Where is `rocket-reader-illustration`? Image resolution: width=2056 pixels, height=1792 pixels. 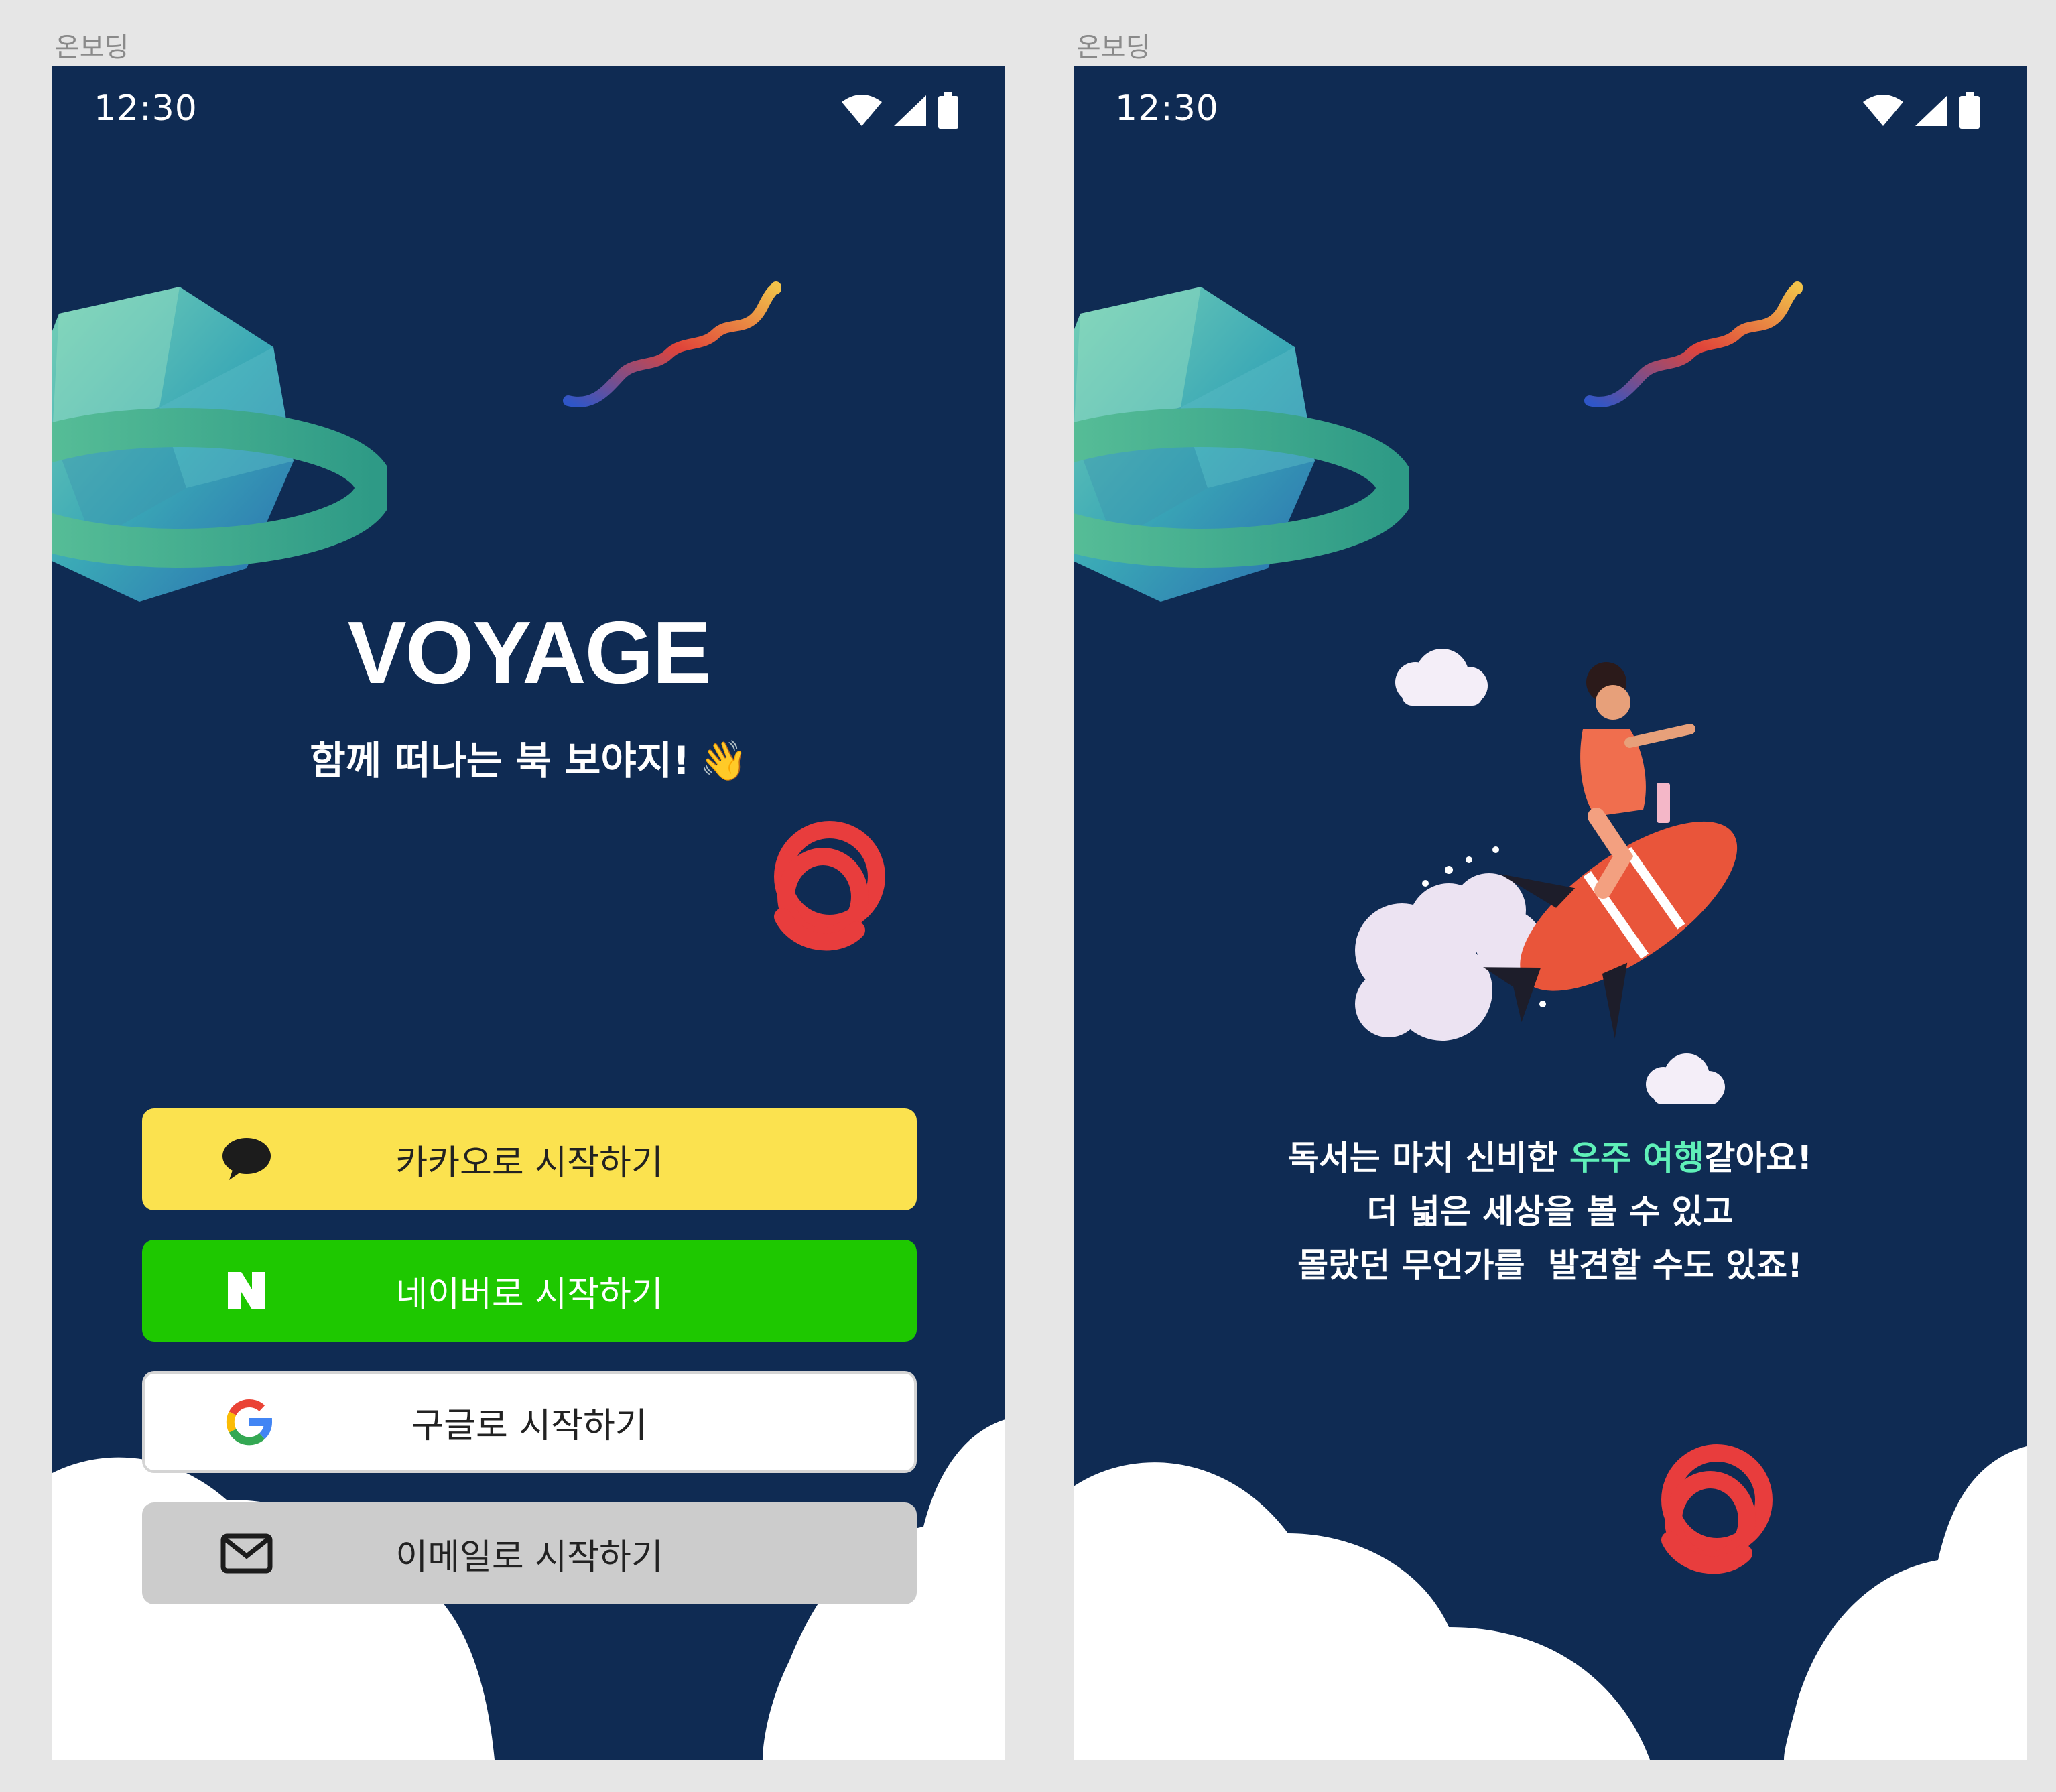 rocket-reader-illustration is located at coordinates (1546, 876).